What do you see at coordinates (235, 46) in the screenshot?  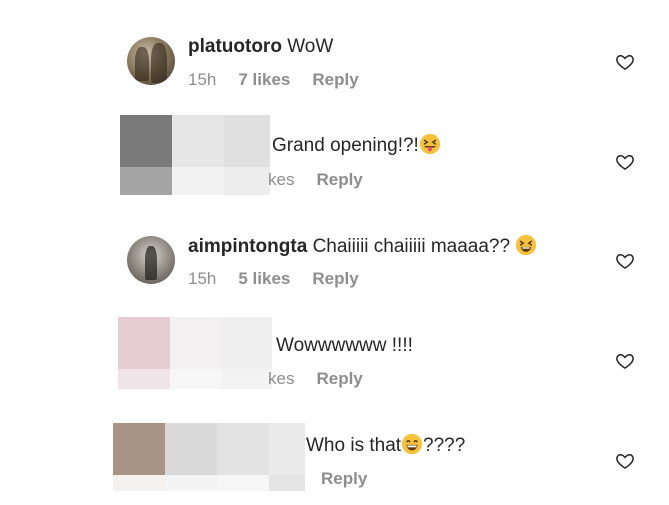 I see `username: platuotoro` at bounding box center [235, 46].